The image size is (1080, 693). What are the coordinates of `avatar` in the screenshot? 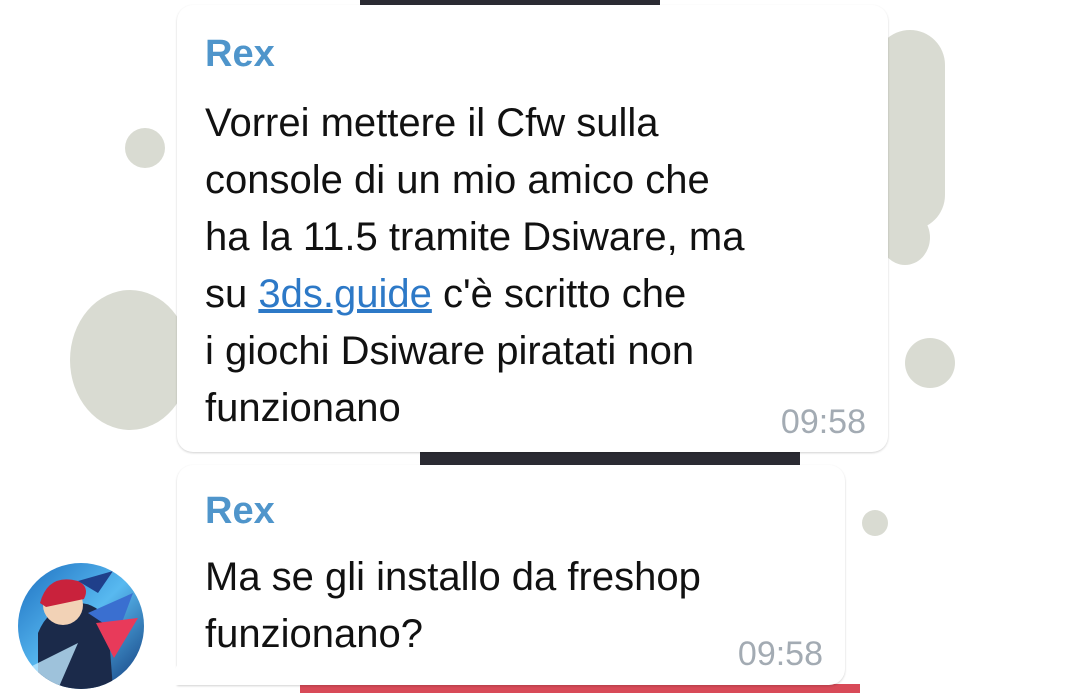 It's located at (81, 626).